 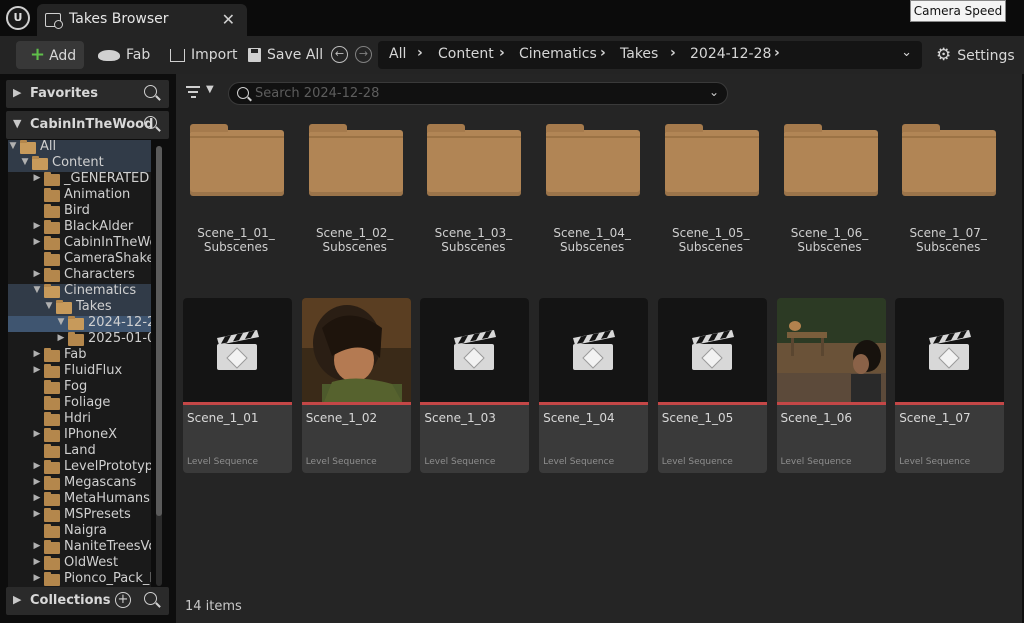 What do you see at coordinates (79, 467) in the screenshot?
I see `tree-item: ▶ LevelPrototypi` at bounding box center [79, 467].